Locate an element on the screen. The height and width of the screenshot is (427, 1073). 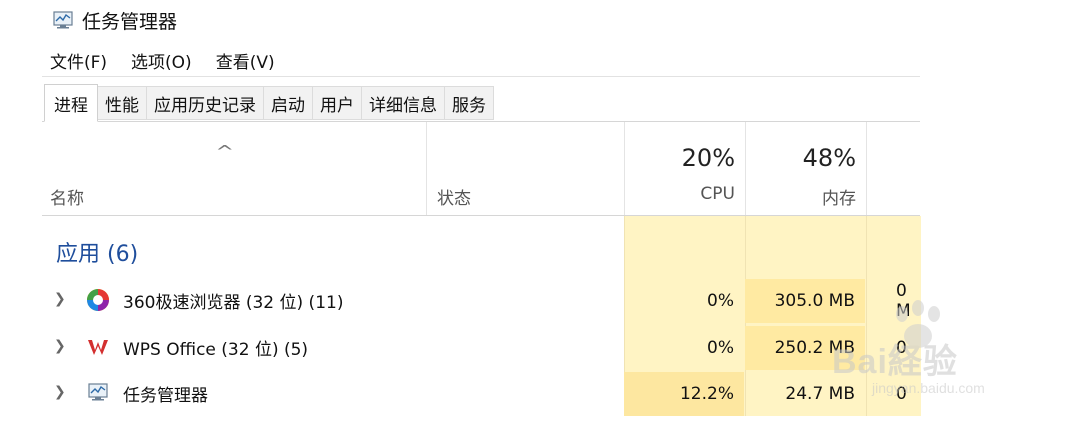
tab-users: 用户 is located at coordinates (337, 103).